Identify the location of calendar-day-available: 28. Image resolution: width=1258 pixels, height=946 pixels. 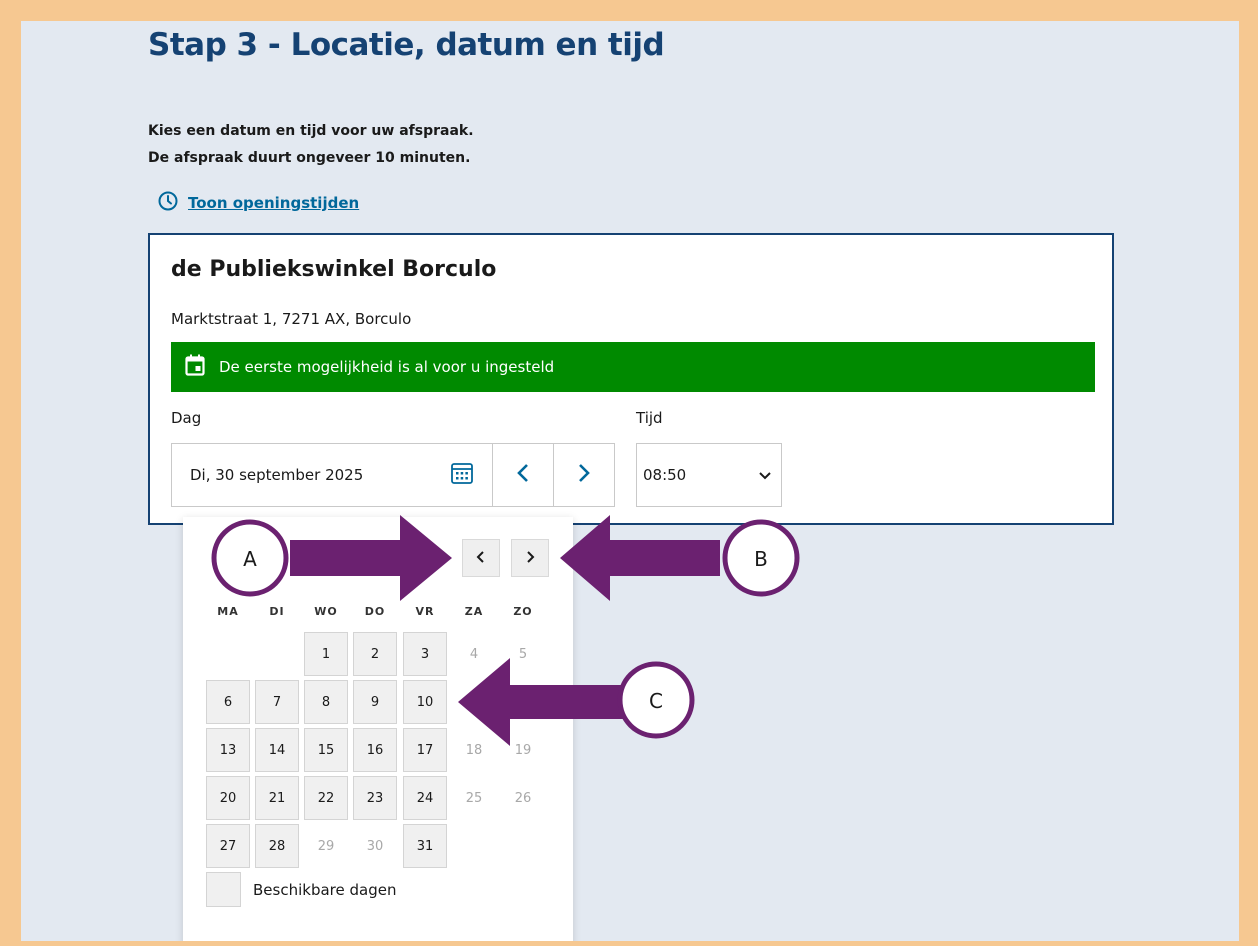
(277, 846).